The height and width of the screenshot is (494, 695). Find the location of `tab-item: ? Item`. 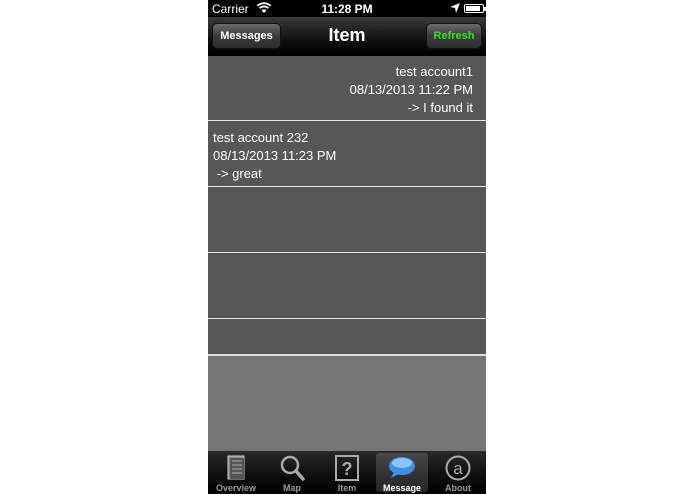

tab-item: ? Item is located at coordinates (347, 473).